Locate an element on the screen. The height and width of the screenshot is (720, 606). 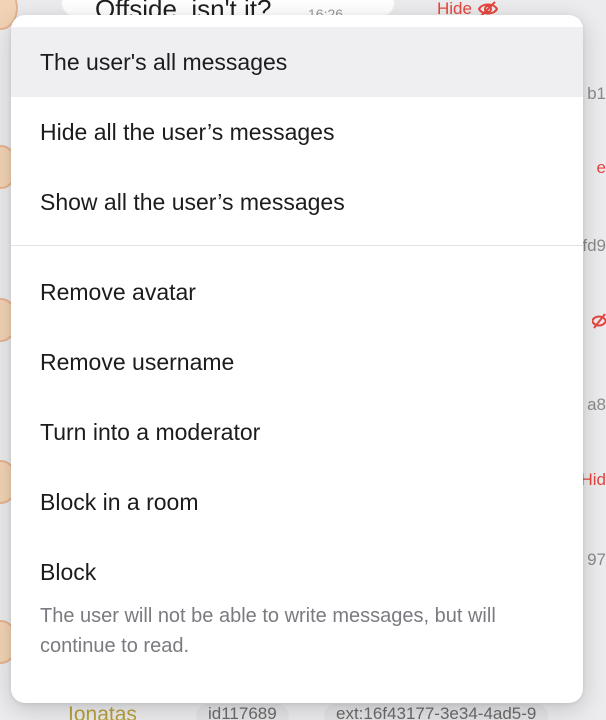
menu-item-make-moderator: Turn into a moderator is located at coordinates (297, 432).